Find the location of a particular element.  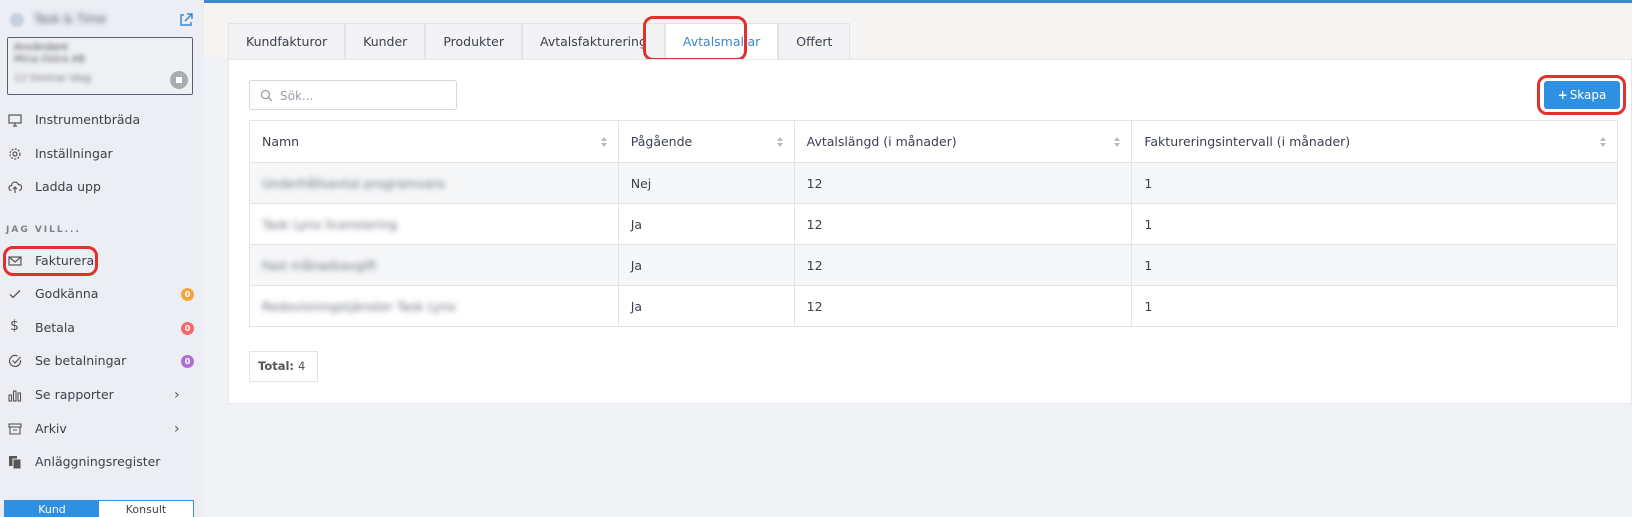

cell-ongoing: Nej is located at coordinates (706, 183).